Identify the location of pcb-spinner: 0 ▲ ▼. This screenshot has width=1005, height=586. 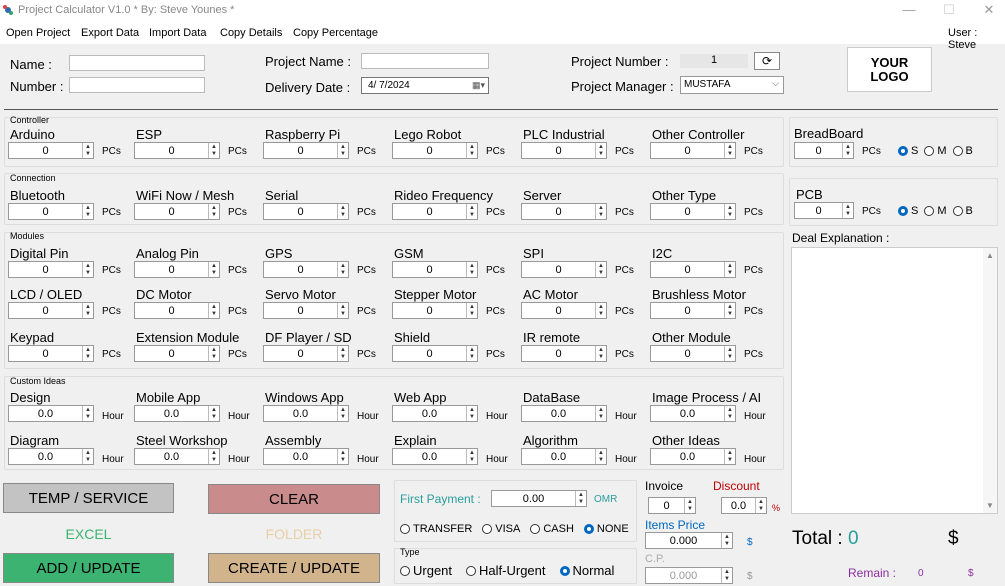
(824, 210).